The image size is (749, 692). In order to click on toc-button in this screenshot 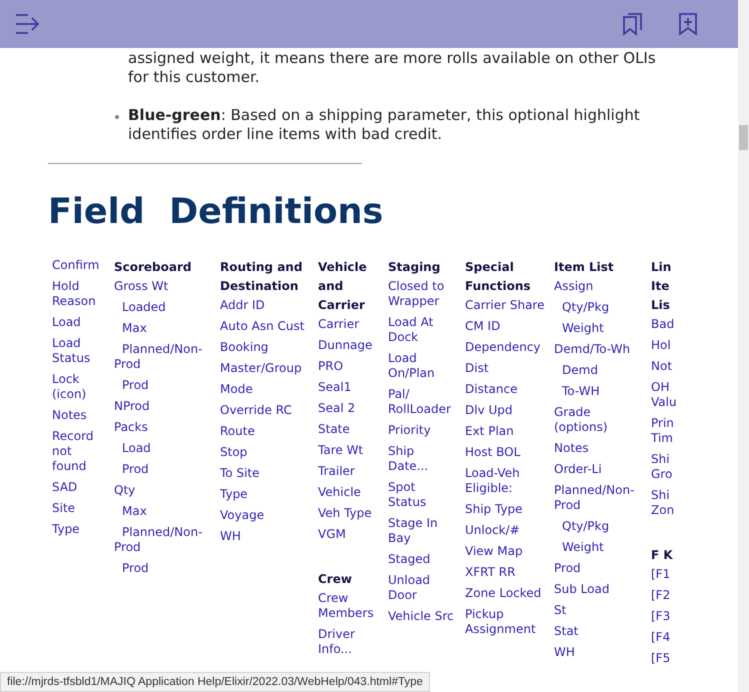, I will do `click(28, 24)`.